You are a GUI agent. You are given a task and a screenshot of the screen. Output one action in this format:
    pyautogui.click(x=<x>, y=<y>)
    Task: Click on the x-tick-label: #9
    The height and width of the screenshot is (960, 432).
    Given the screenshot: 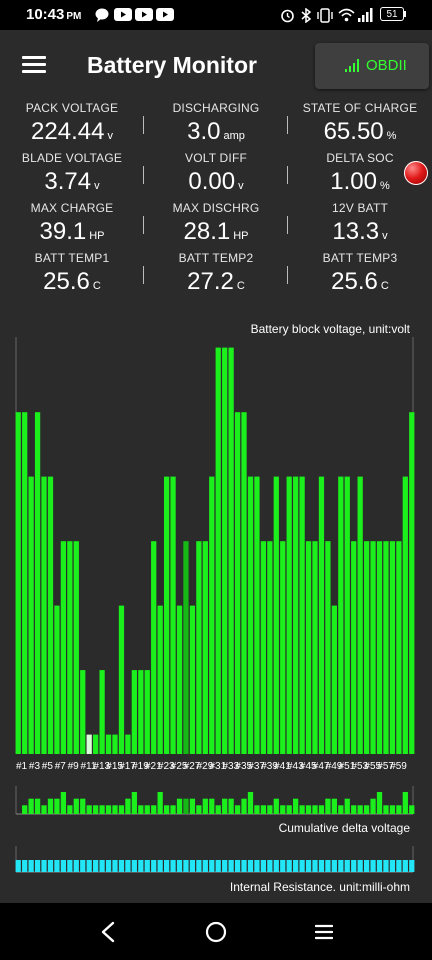 What is the action you would take?
    pyautogui.click(x=74, y=766)
    